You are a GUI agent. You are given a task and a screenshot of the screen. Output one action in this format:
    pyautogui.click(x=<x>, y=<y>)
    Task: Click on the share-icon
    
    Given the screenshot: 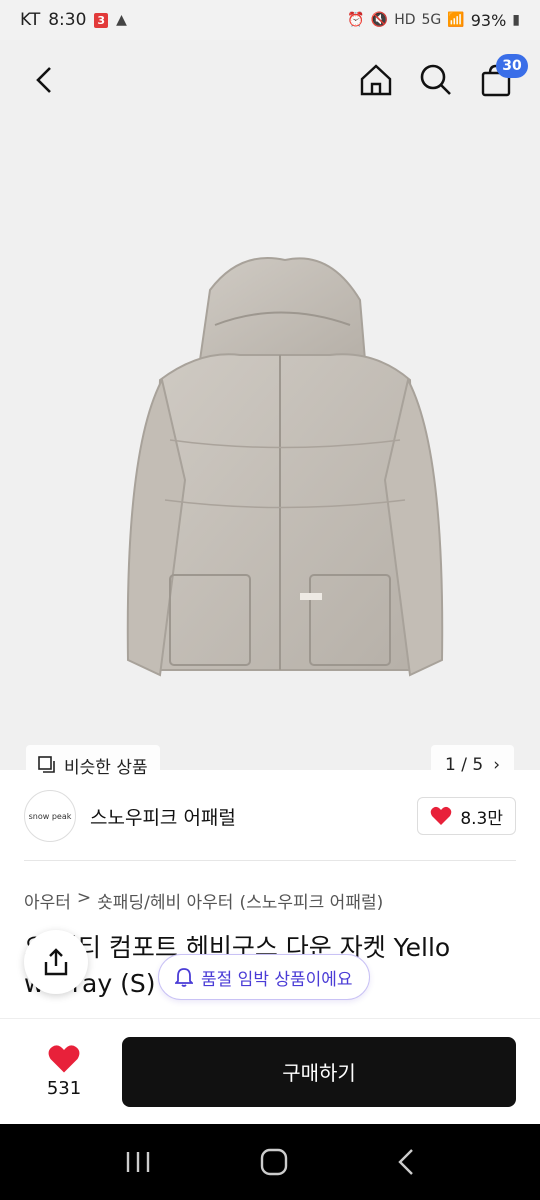 What is the action you would take?
    pyautogui.click(x=56, y=962)
    